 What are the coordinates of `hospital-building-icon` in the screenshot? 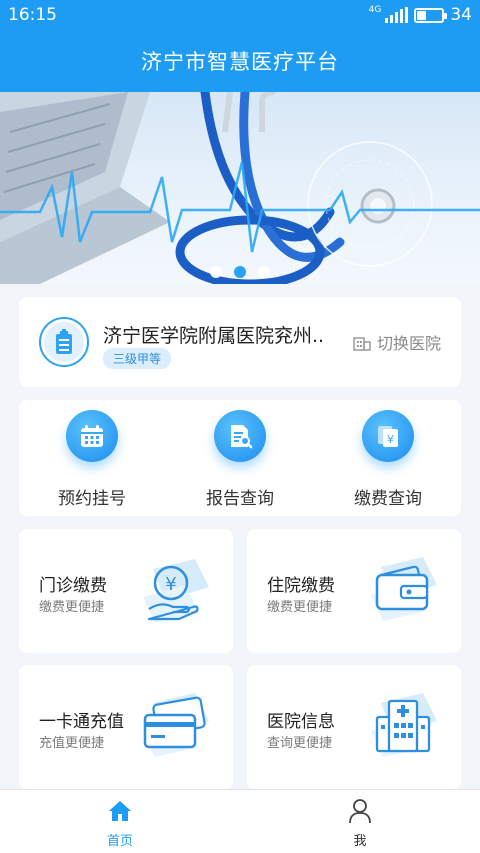 It's located at (404, 725).